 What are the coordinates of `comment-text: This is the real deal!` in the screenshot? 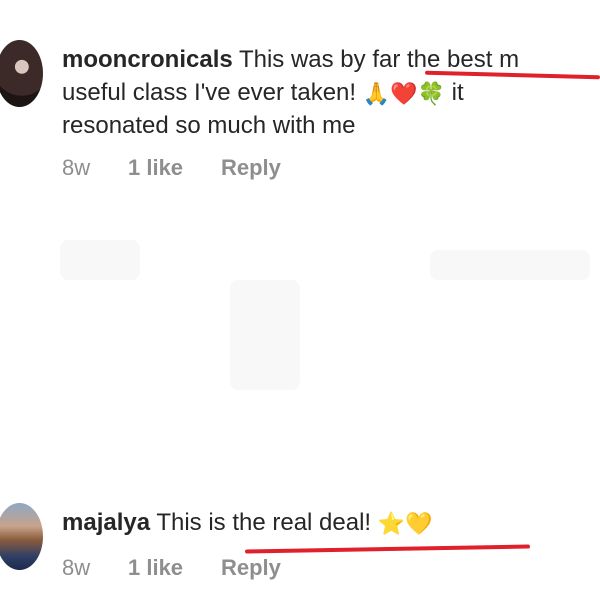 It's located at (264, 522).